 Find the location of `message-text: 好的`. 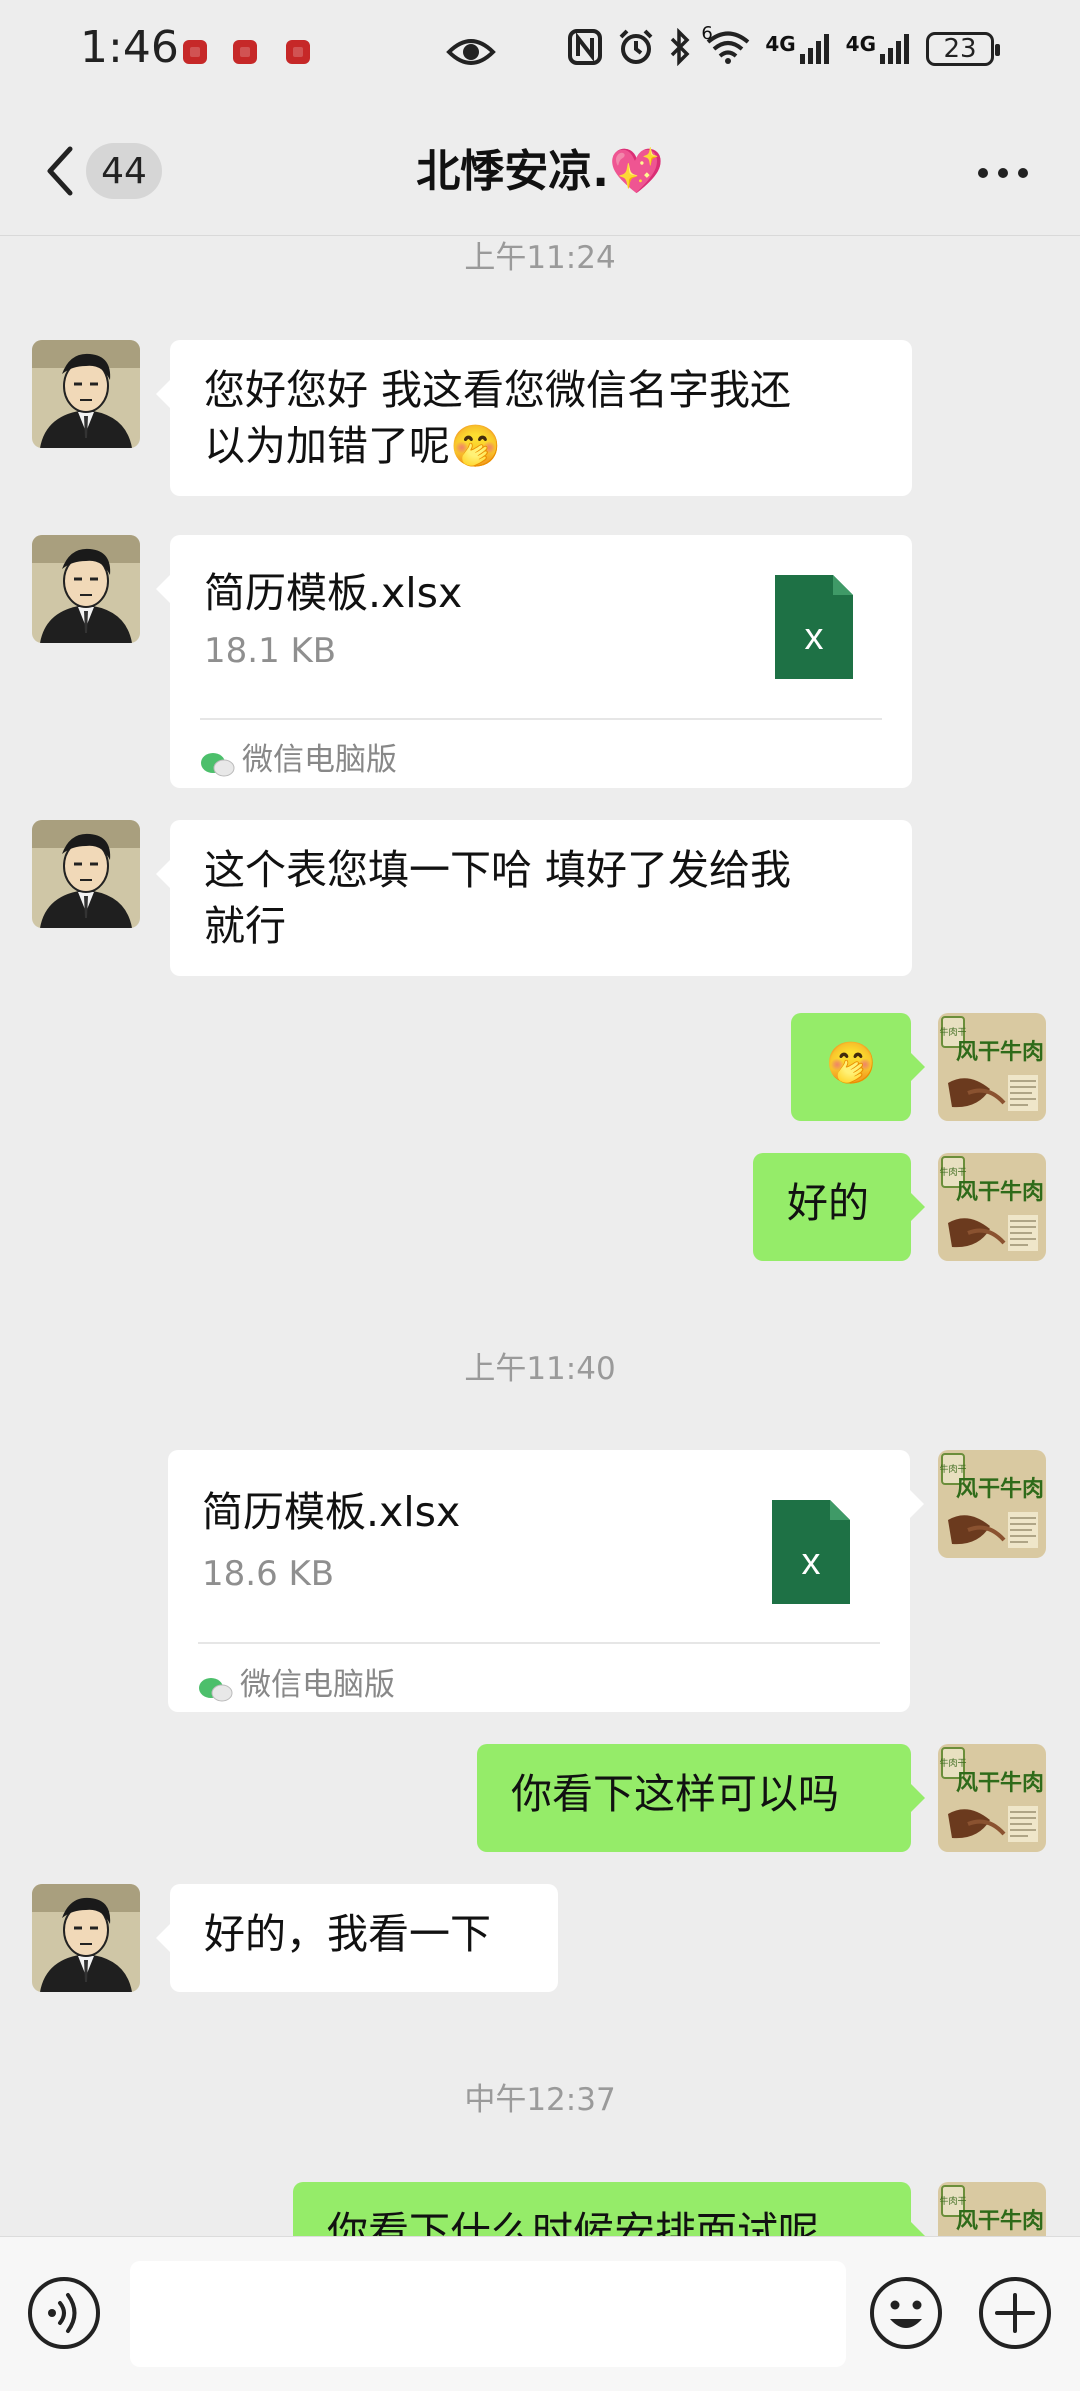

message-text: 好的 is located at coordinates (828, 1203).